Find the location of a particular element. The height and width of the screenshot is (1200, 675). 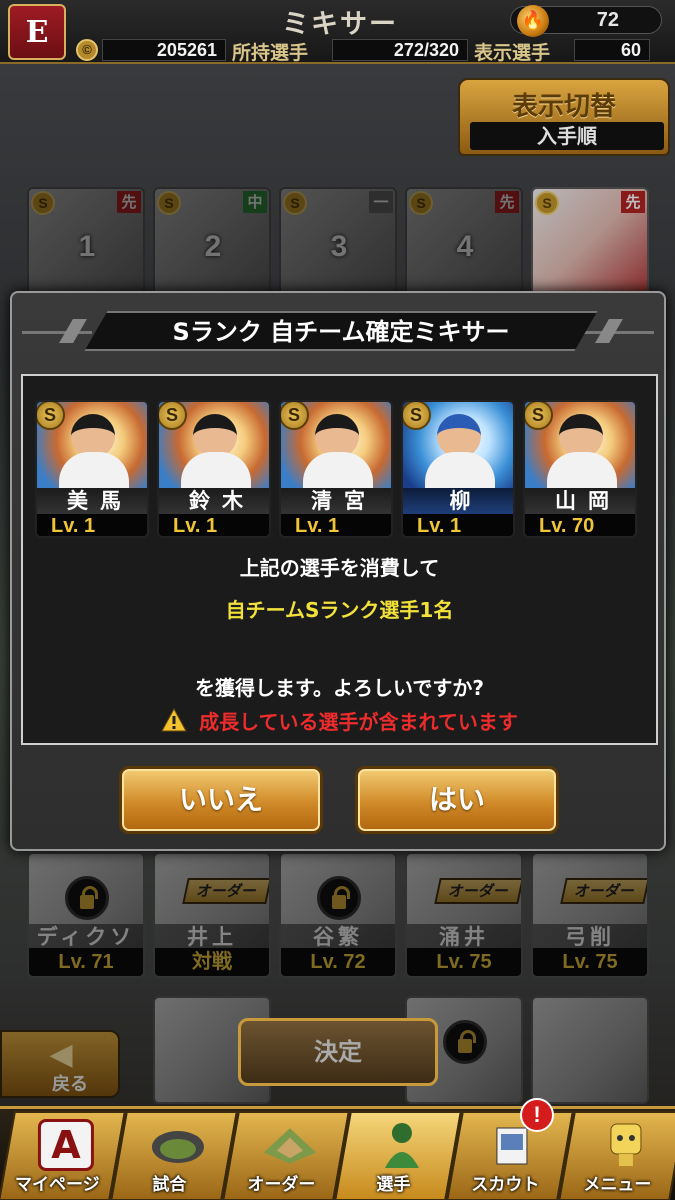

warning-icon is located at coordinates (174, 720).